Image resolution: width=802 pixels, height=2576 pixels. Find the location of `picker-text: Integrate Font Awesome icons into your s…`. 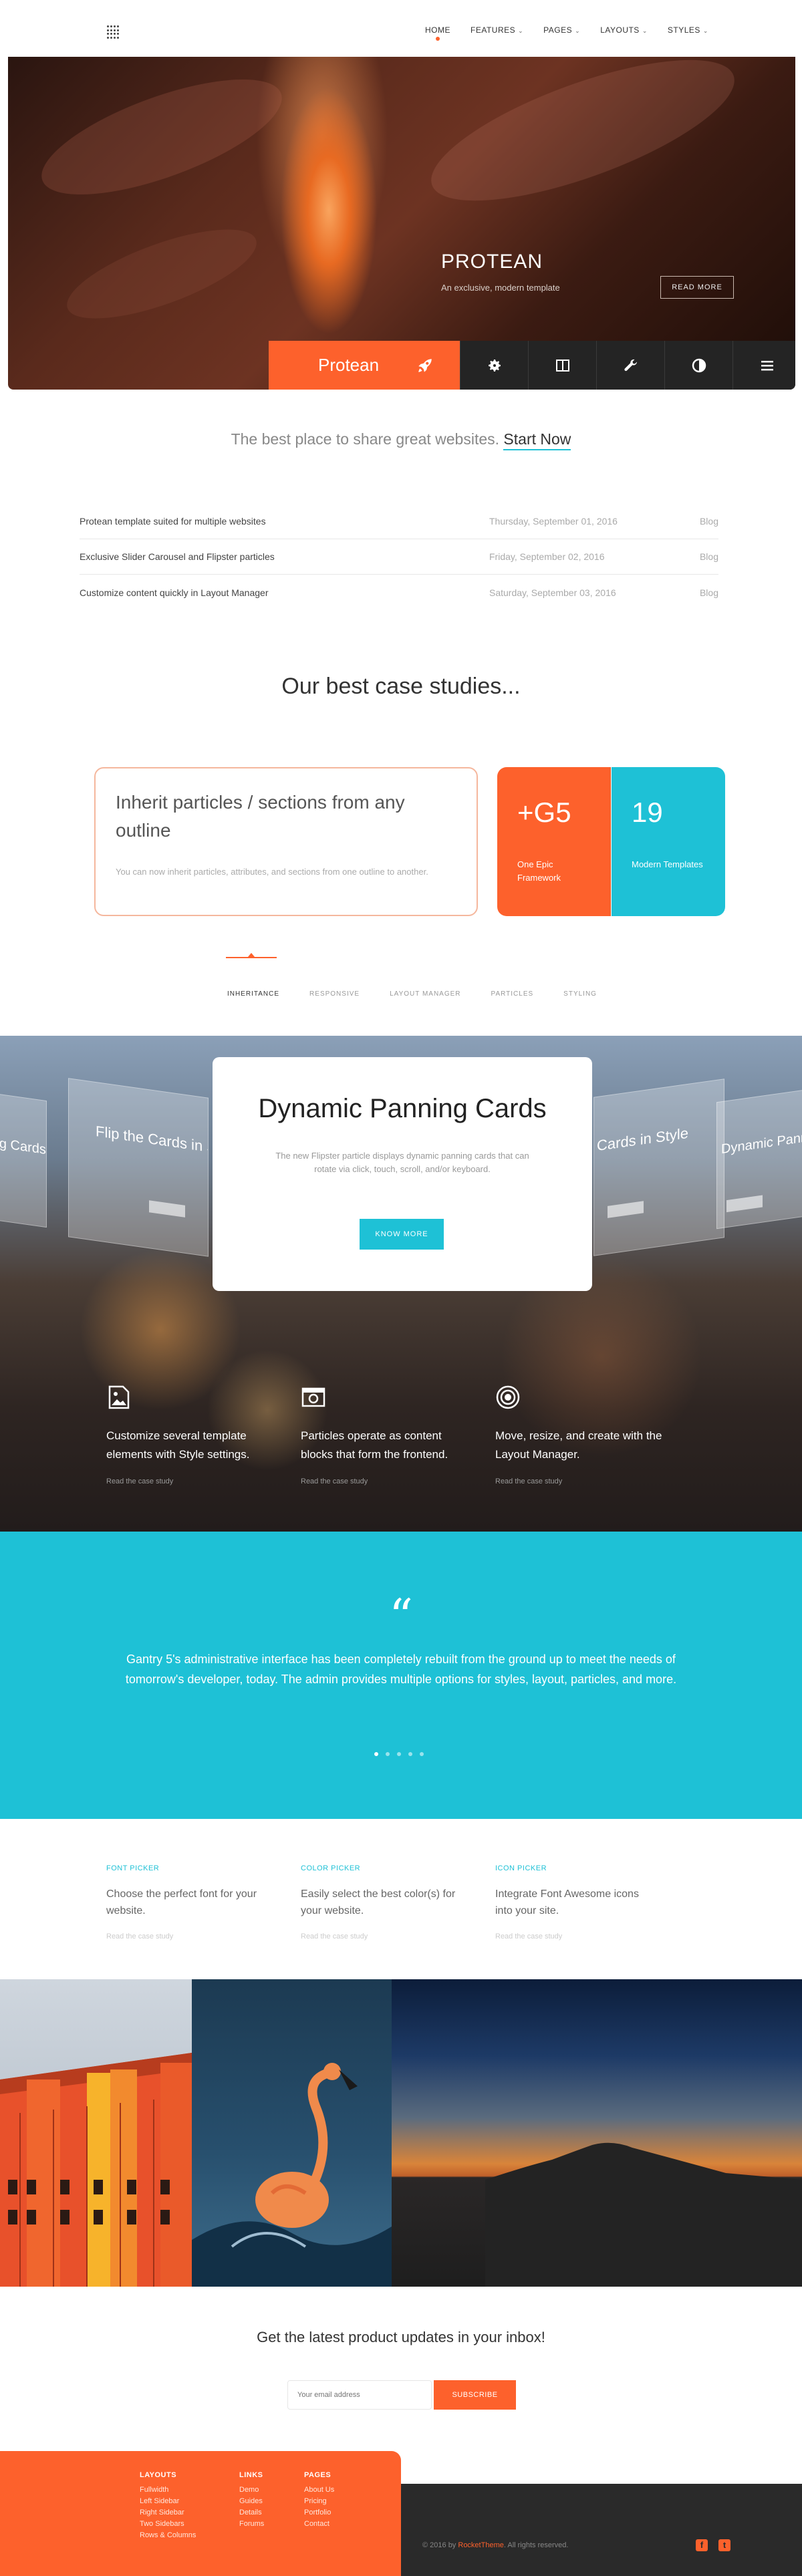

picker-text: Integrate Font Awesome icons into your s… is located at coordinates (567, 1902).